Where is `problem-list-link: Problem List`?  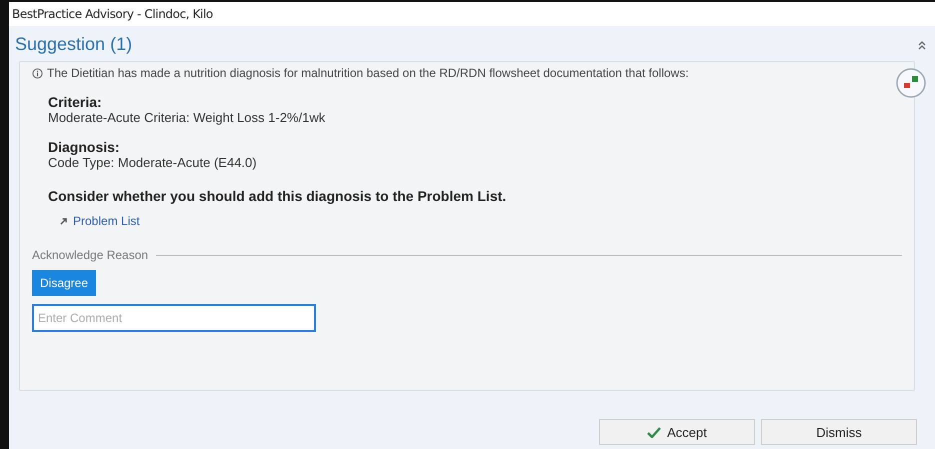
problem-list-link: Problem List is located at coordinates (106, 221).